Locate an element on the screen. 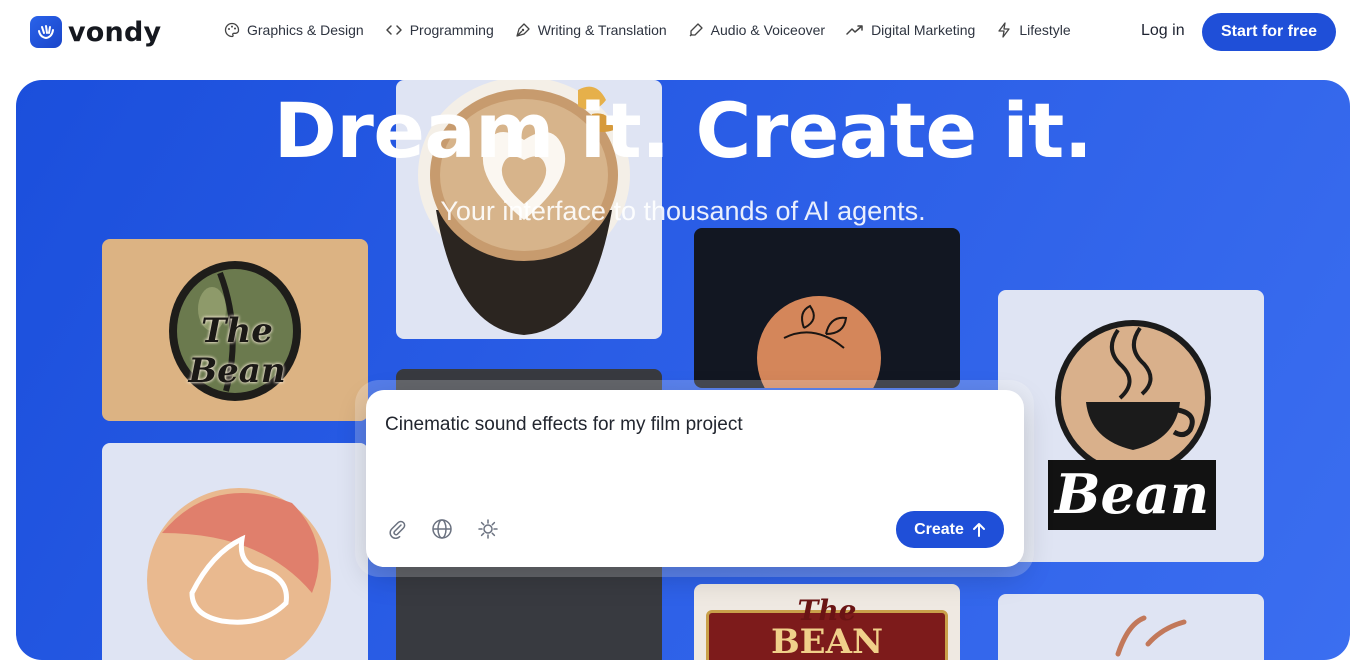 This screenshot has height=660, width=1366. swirl-logo-illustration is located at coordinates (239, 574).